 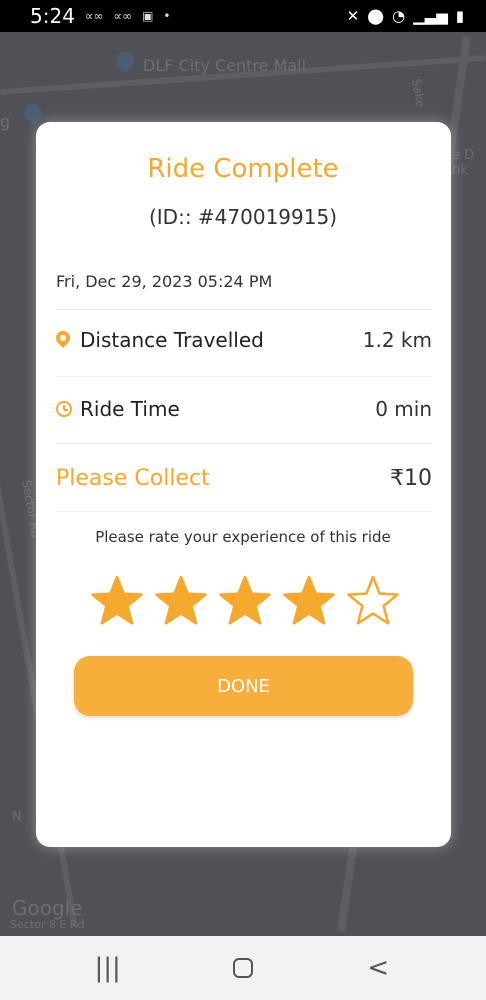 I want to click on system-nav-bar: ||| <, so click(x=243, y=968).